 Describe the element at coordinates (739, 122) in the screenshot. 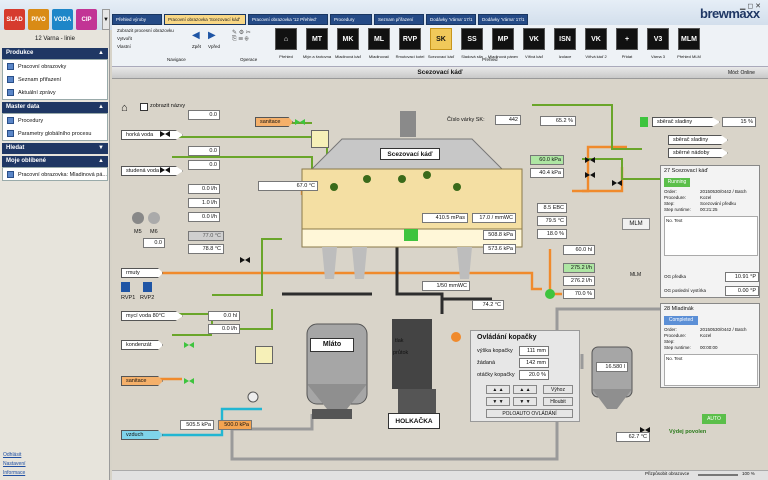

I see `wort-collector-value: 15 %` at that location.